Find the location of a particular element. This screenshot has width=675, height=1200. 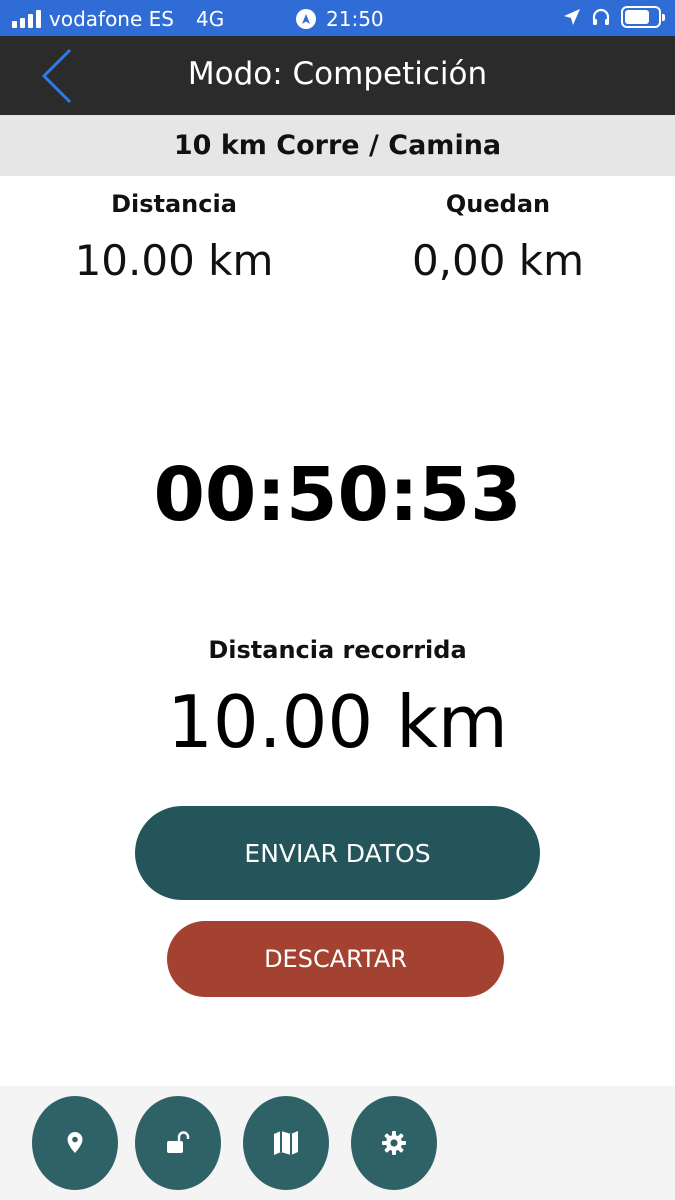

send-data-button: ENVIAR DATOS is located at coordinates (337, 853).